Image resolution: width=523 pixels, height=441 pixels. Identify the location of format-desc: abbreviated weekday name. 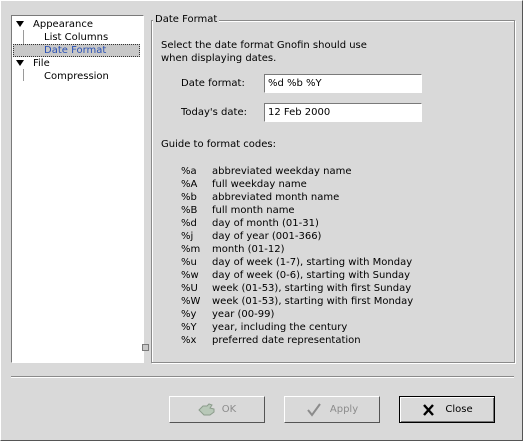
(282, 171).